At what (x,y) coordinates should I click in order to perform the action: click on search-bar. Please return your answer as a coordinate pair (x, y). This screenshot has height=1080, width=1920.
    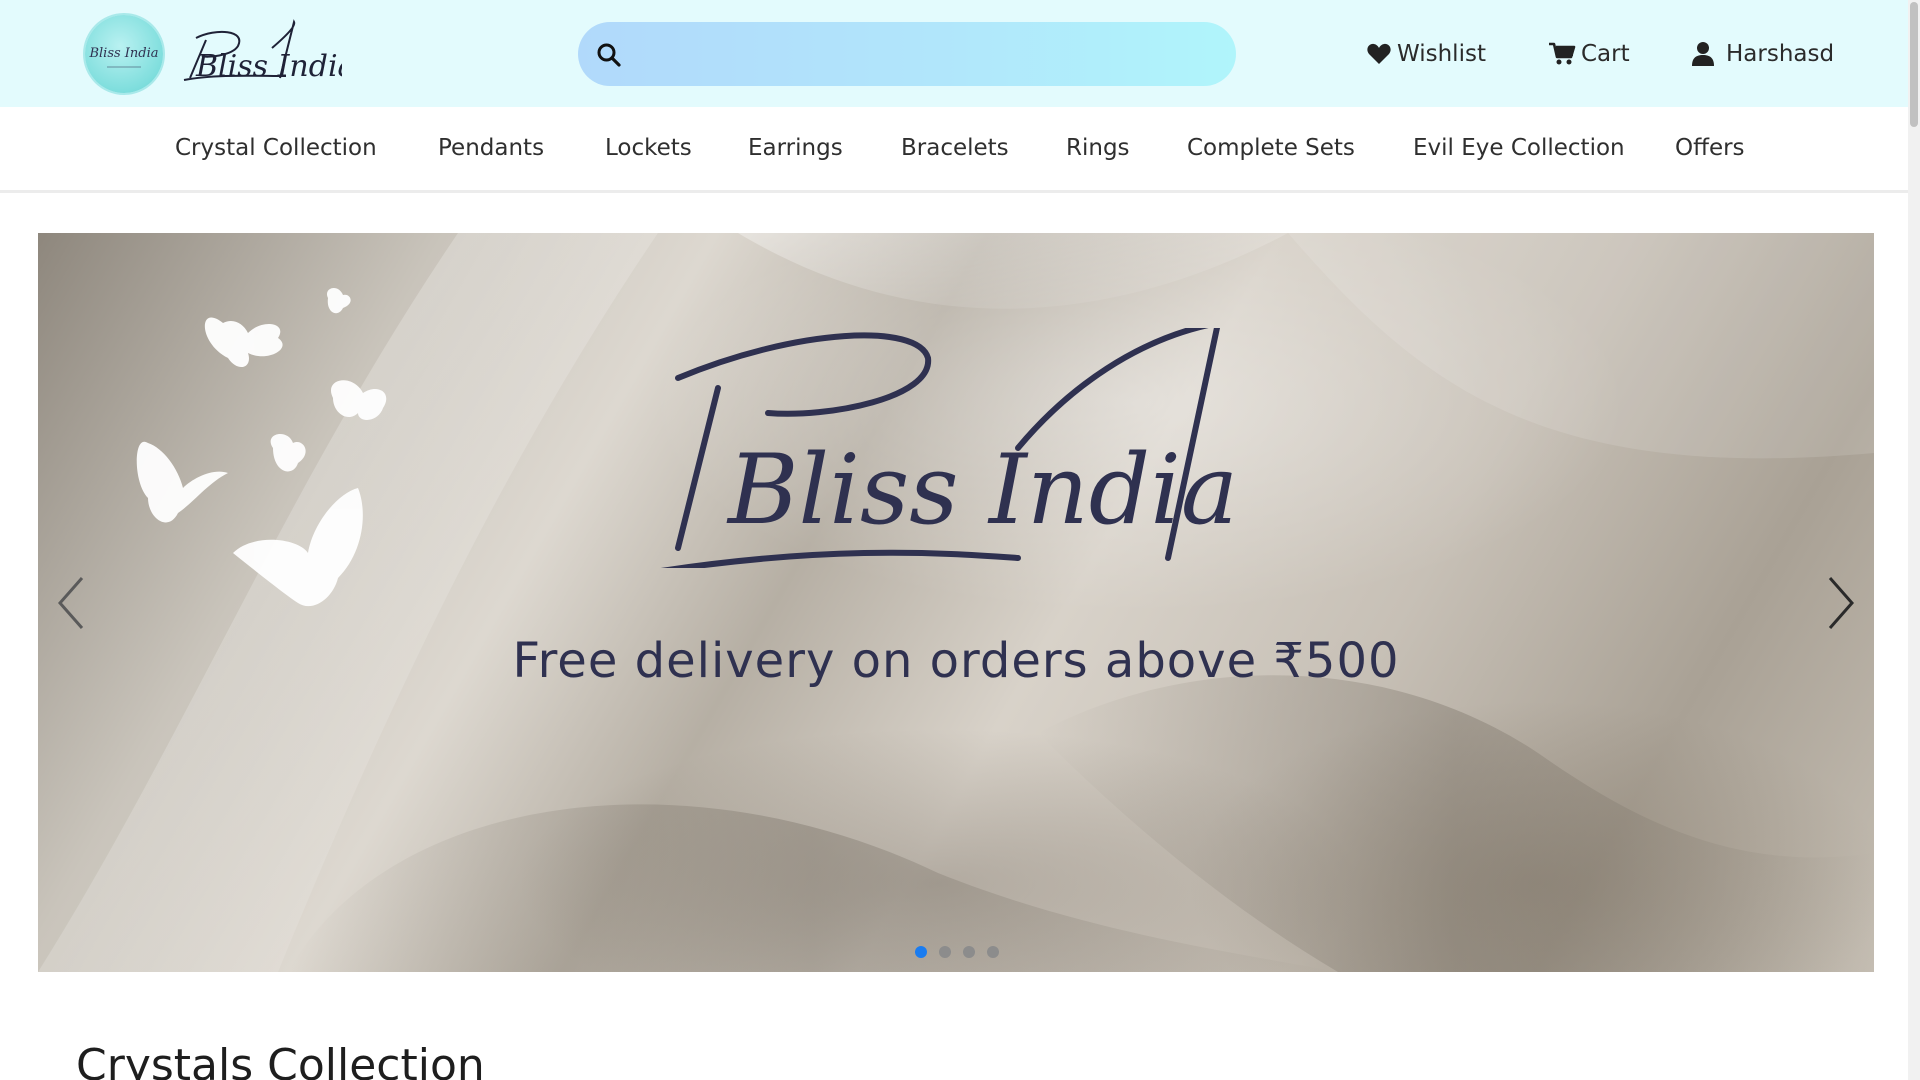
    Looking at the image, I should click on (907, 54).